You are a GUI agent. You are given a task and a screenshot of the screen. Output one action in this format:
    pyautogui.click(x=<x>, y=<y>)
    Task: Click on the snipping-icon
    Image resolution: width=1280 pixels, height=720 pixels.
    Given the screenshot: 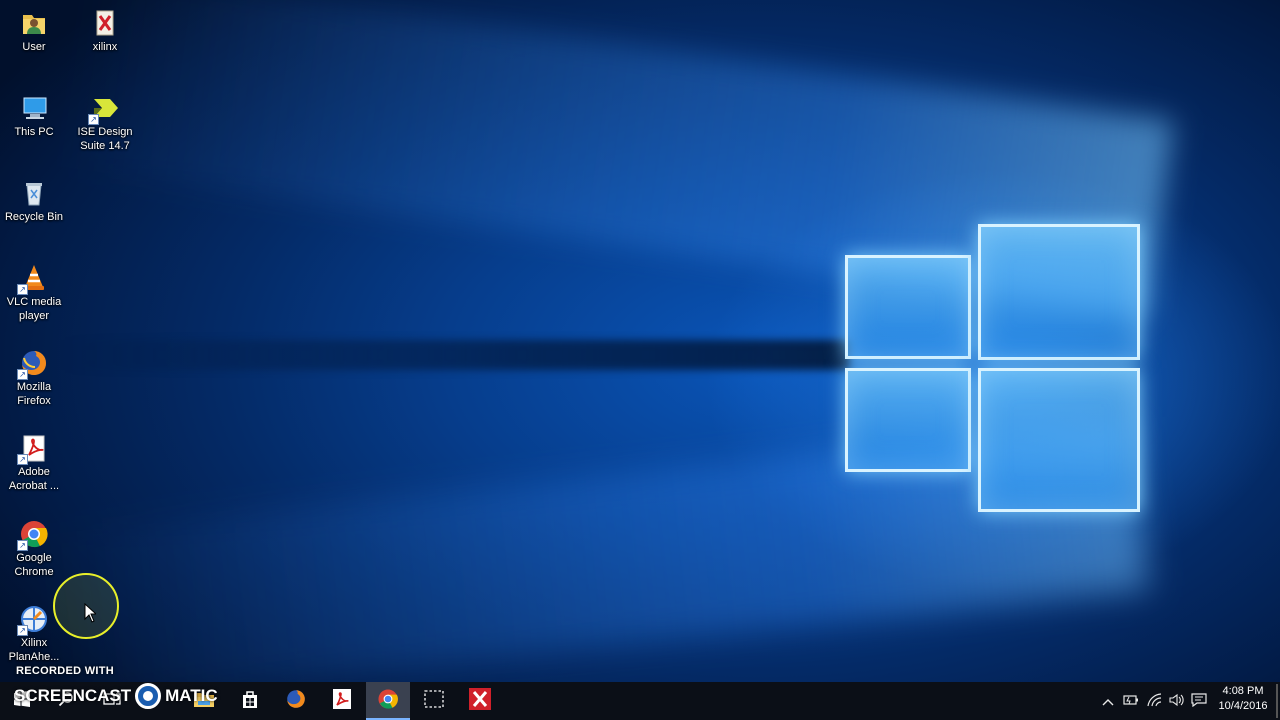 What is the action you would take?
    pyautogui.click(x=434, y=701)
    